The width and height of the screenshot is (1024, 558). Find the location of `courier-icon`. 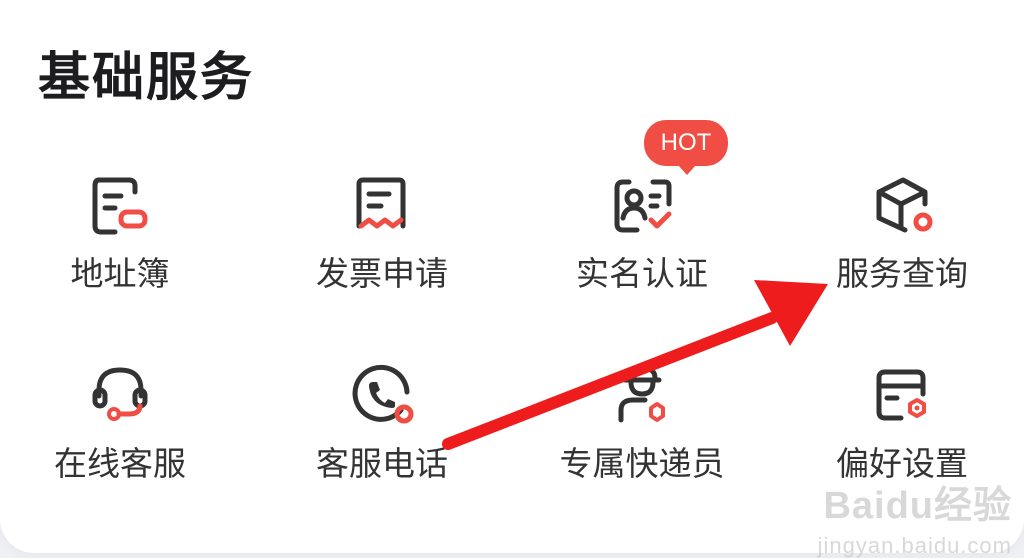

courier-icon is located at coordinates (642, 395).